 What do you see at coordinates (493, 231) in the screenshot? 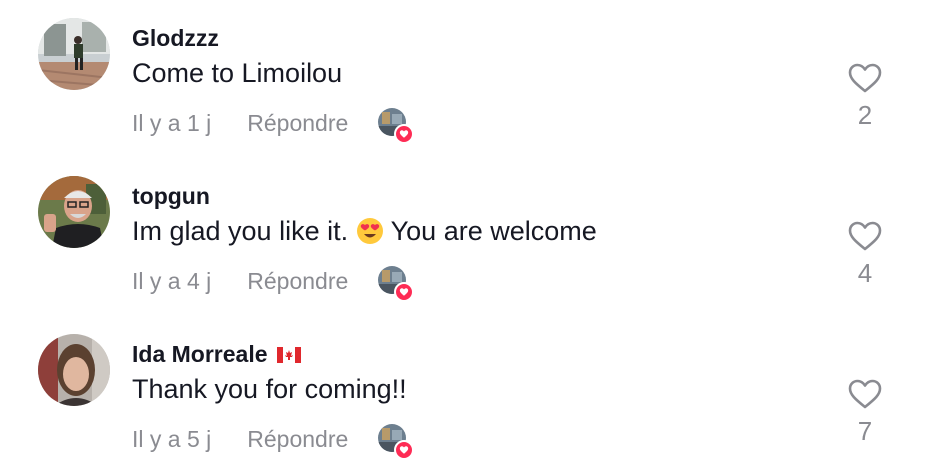
I see `comment-text-content: You are welcome` at bounding box center [493, 231].